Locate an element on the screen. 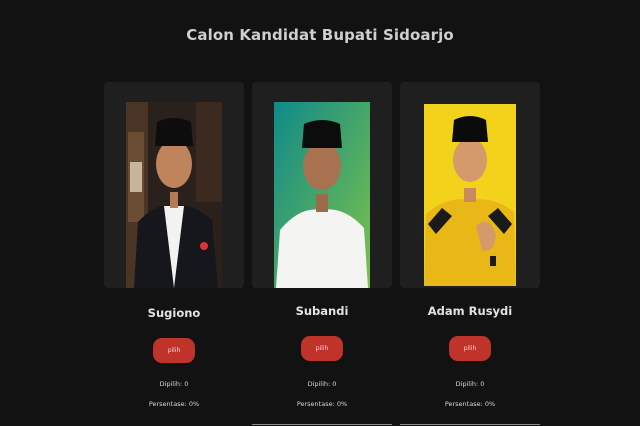 This screenshot has height=426, width=640. candidate-name: Subandi is located at coordinates (322, 311).